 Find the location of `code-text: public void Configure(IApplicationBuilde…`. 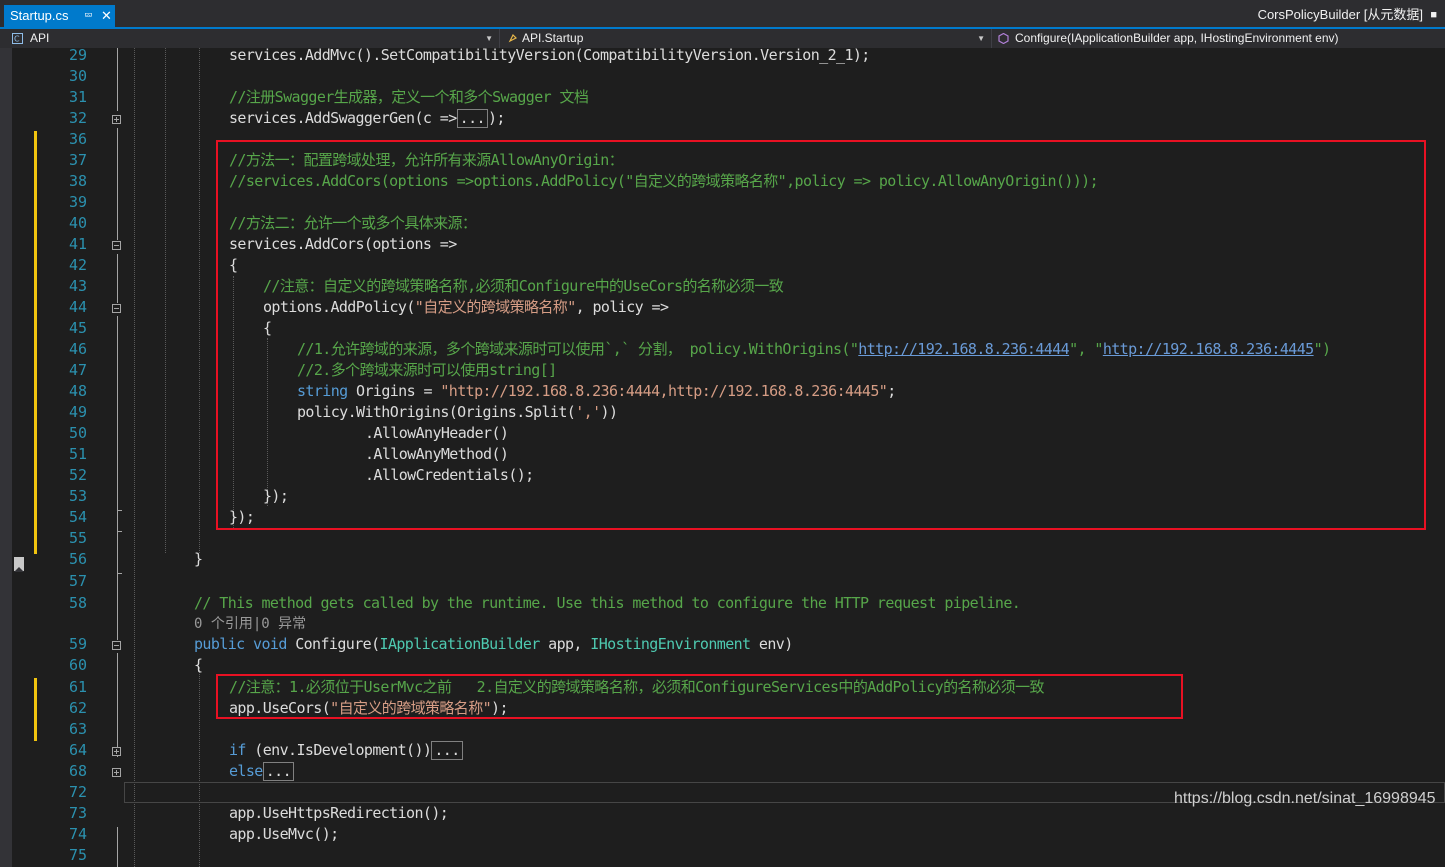

code-text: public void Configure(IApplicationBuilde… is located at coordinates (493, 644).